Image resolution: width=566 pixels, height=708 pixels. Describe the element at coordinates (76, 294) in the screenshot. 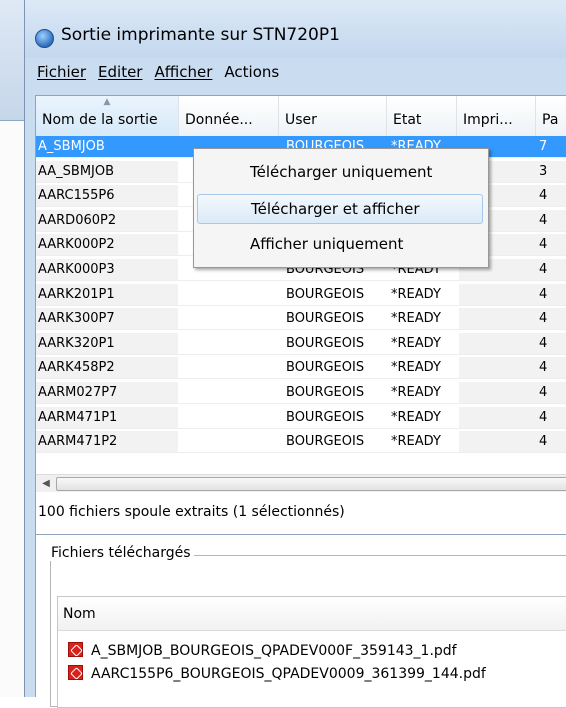

I see `cell-name: AARK201P1` at that location.